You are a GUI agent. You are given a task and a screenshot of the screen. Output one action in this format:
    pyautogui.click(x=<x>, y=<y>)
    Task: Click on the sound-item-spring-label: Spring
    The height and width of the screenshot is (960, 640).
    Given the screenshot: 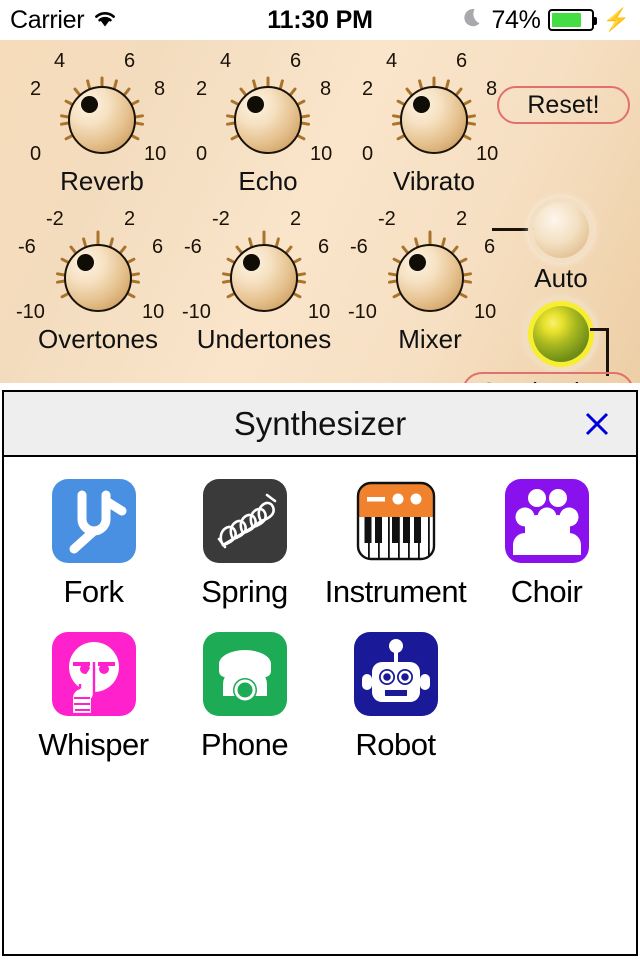 What is the action you would take?
    pyautogui.click(x=244, y=591)
    